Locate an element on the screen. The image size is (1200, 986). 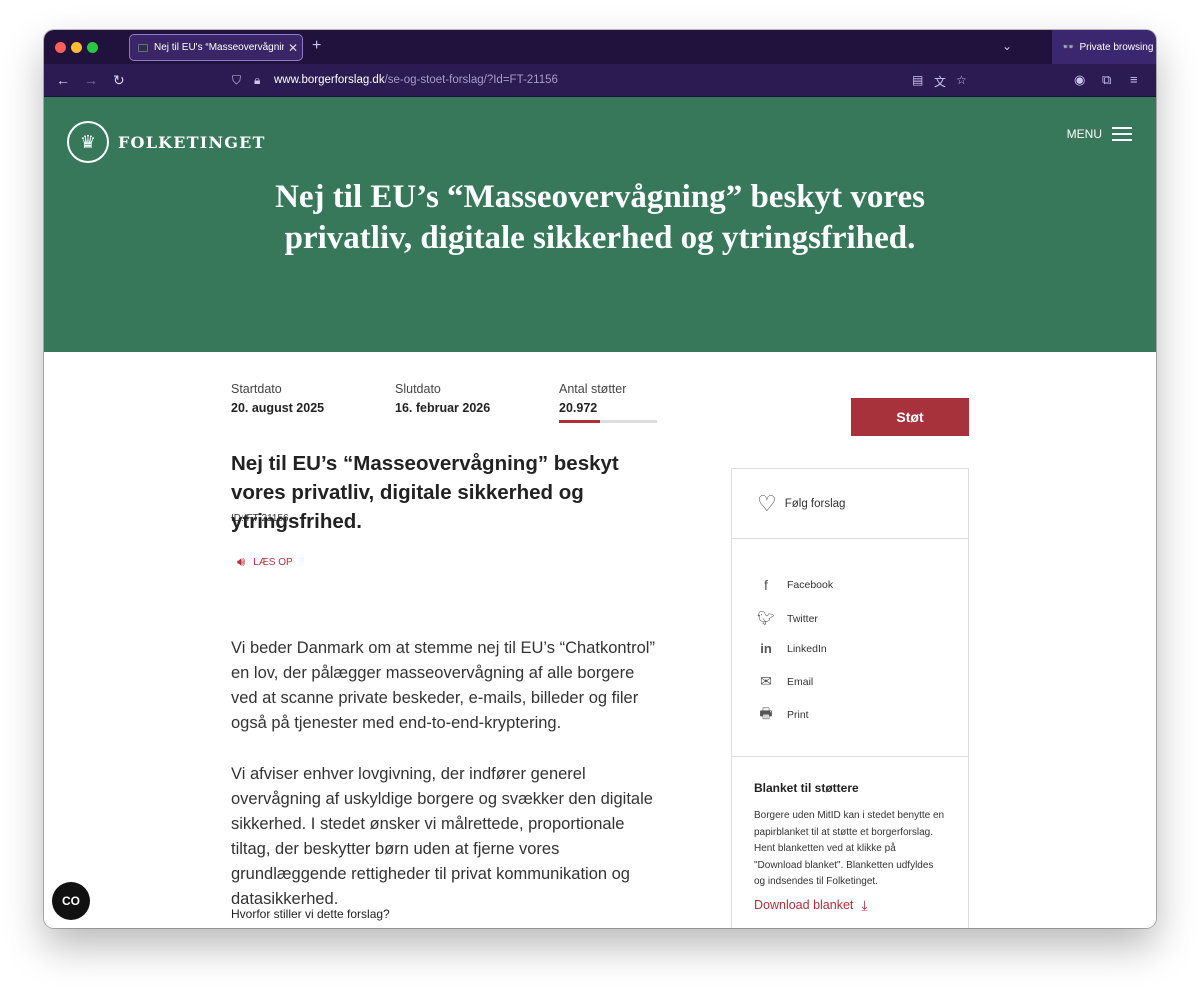
share-facebook: f Facebook is located at coordinates (794, 585).